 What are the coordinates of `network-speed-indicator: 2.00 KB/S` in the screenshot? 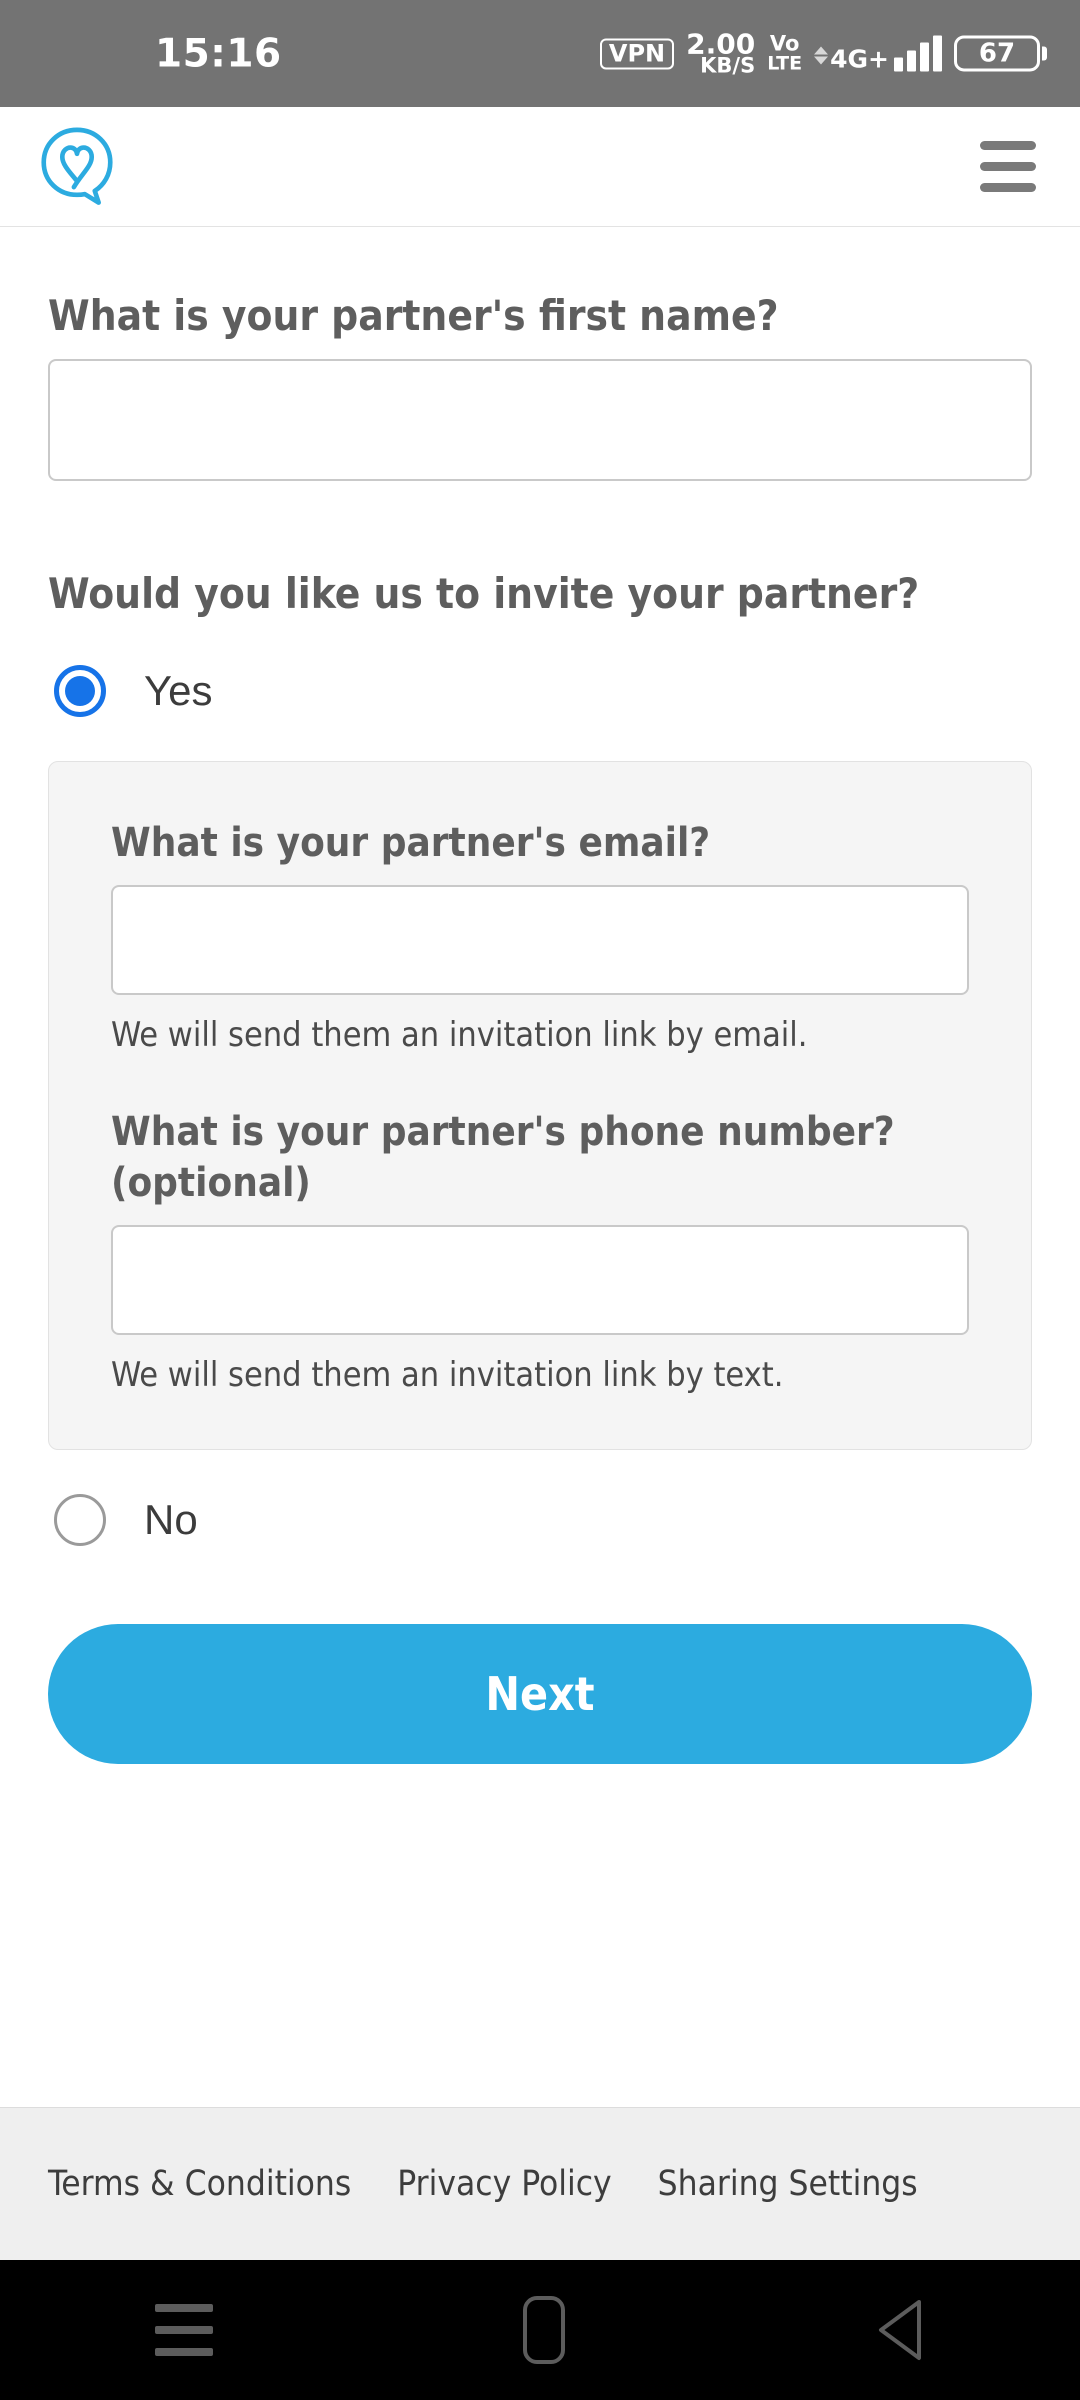 It's located at (721, 52).